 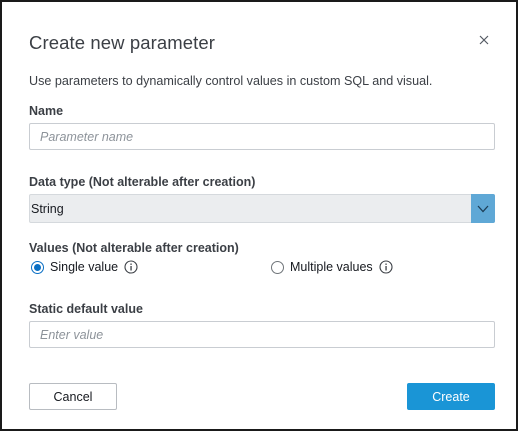 What do you see at coordinates (134, 248) in the screenshot?
I see `values-label: Values (Not alterable after creation)` at bounding box center [134, 248].